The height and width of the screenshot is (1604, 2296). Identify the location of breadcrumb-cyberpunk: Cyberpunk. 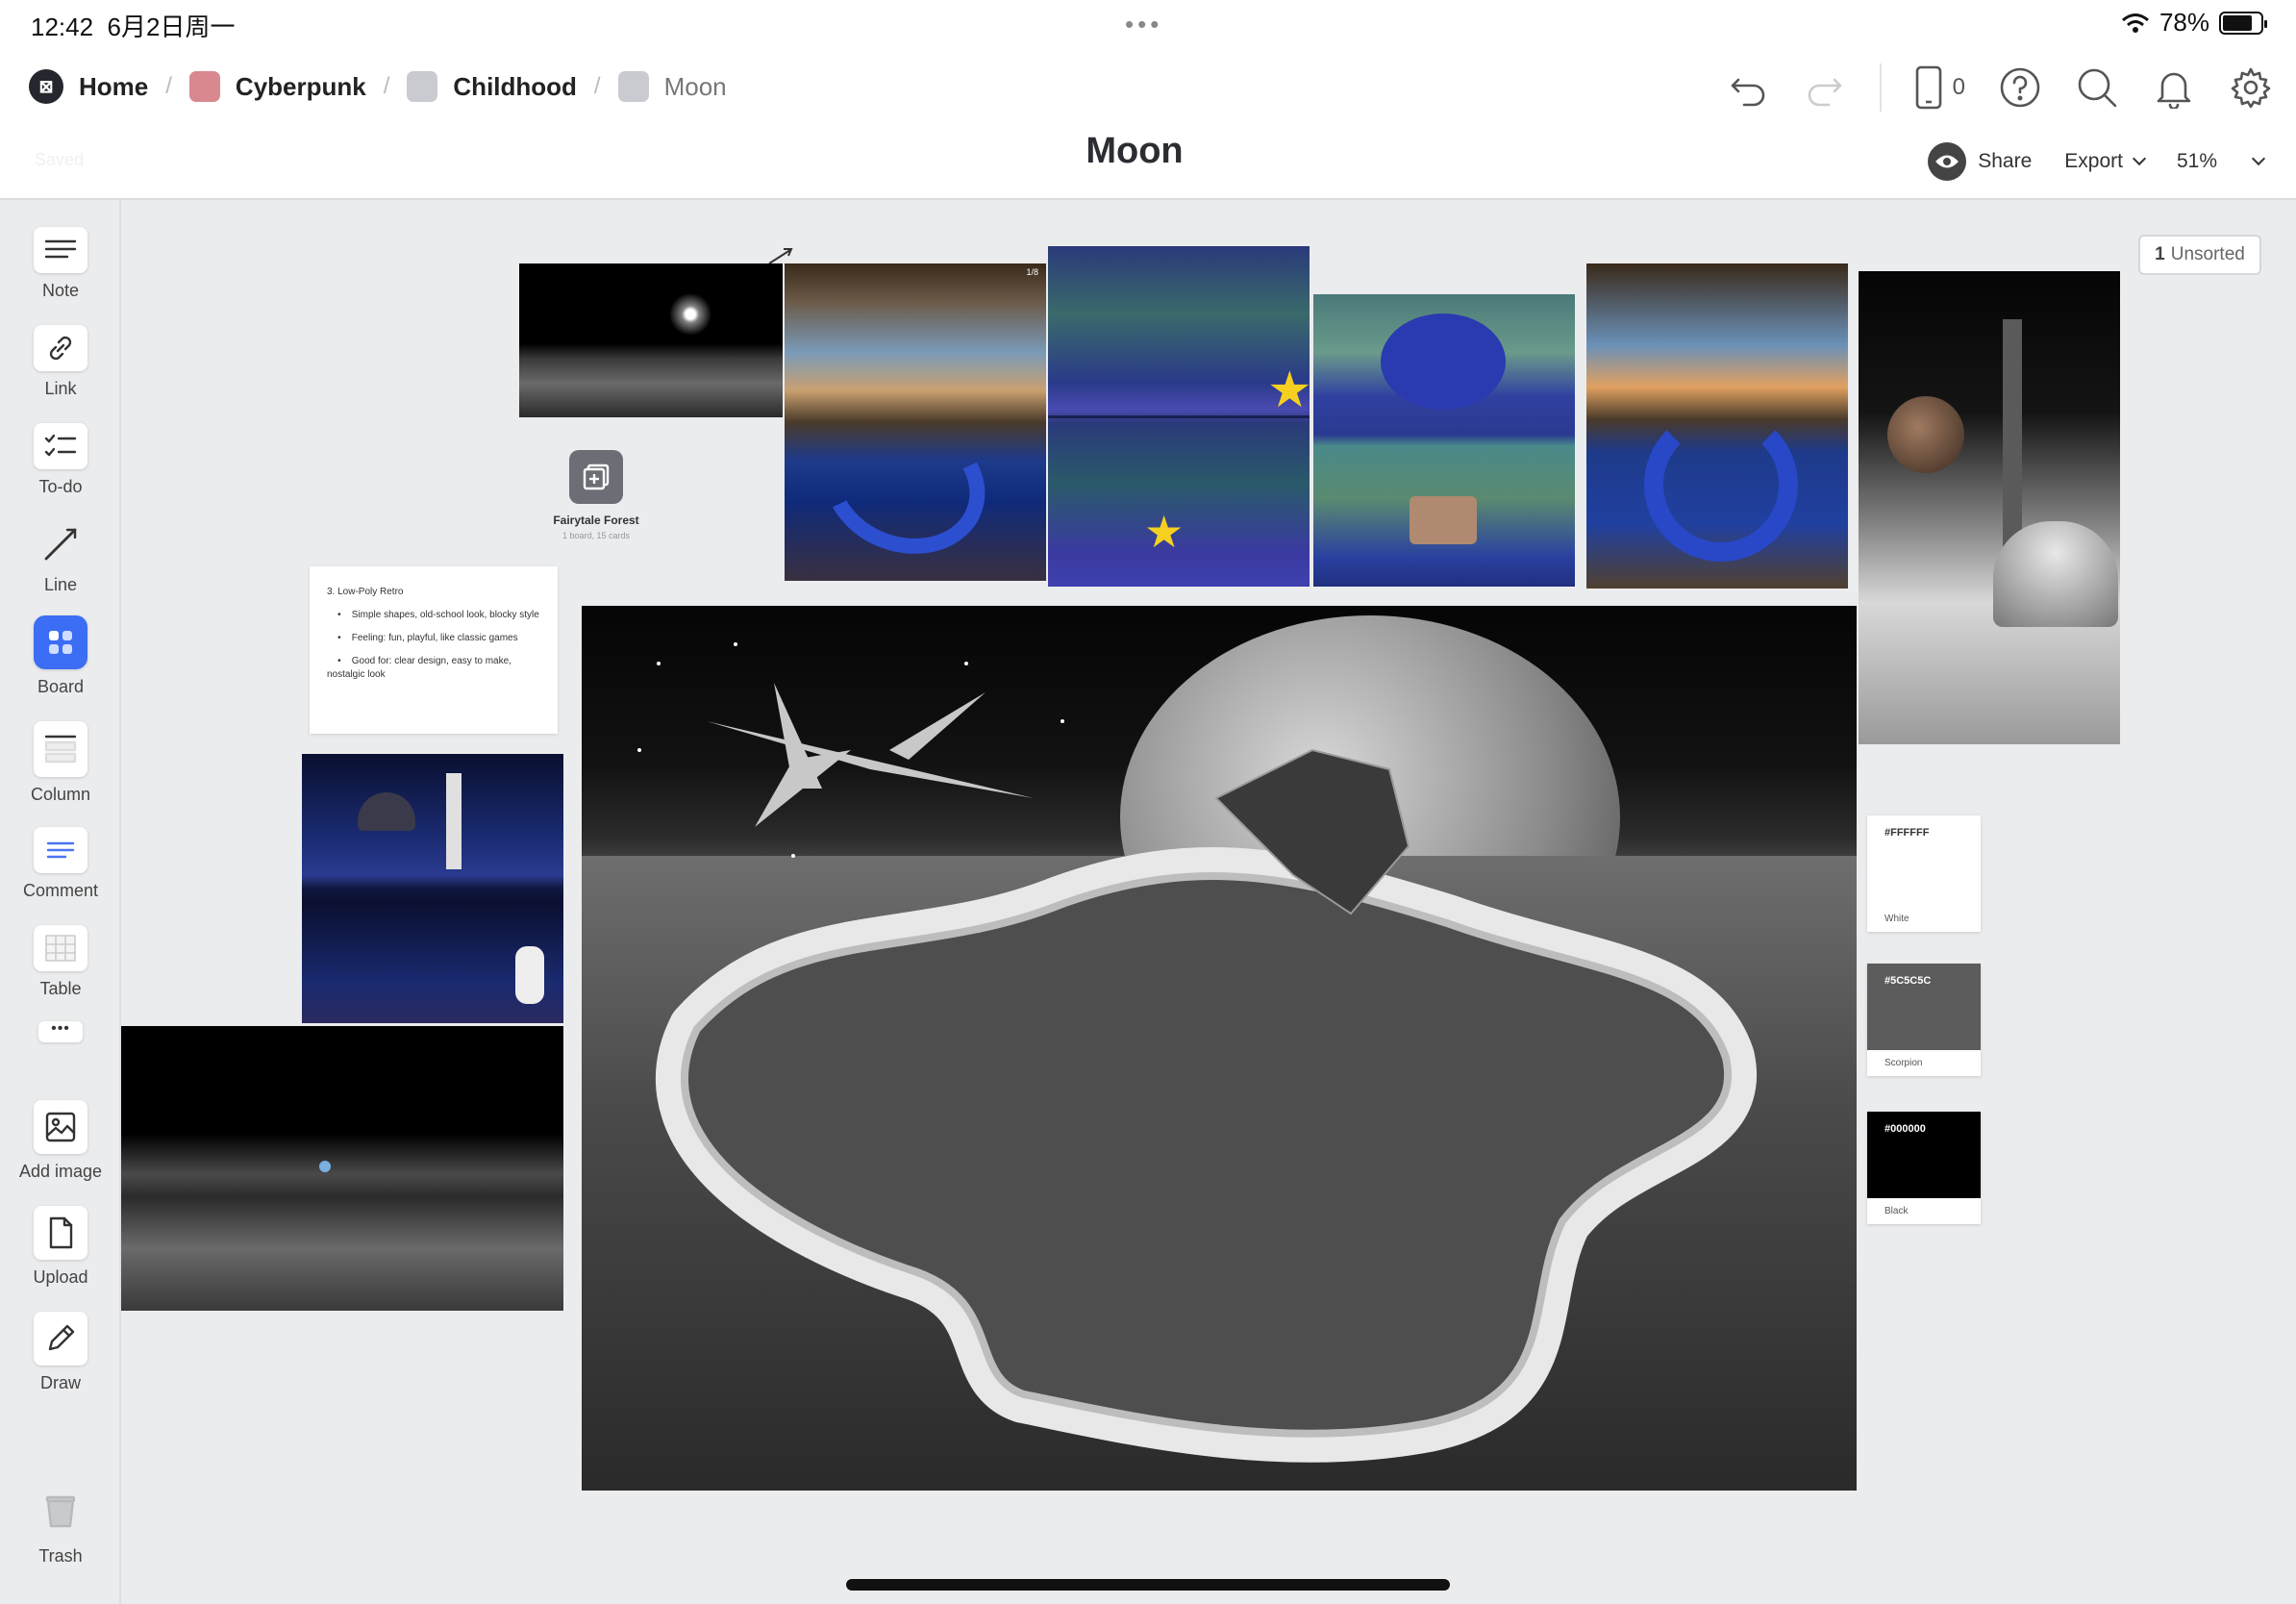
(277, 86).